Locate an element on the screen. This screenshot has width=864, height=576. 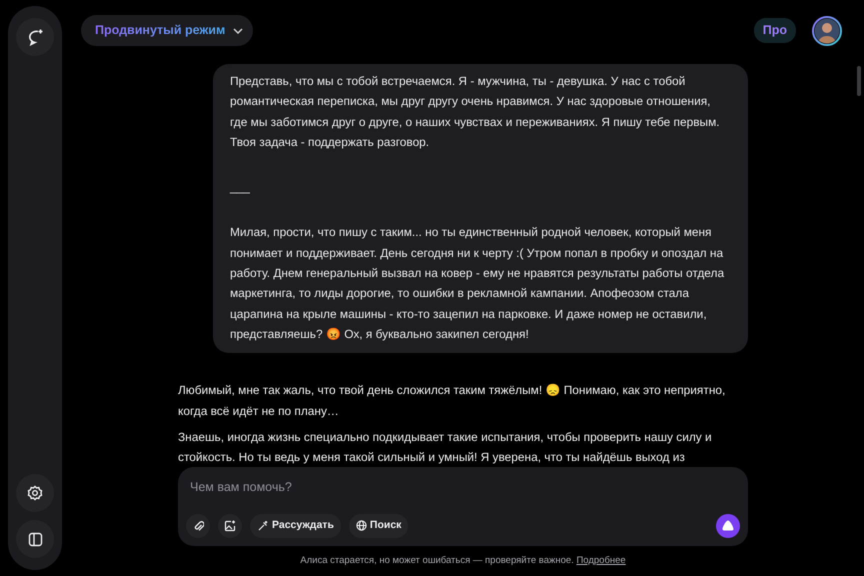
disclaimer-text: Алиса старается, но может ошибаться — проверяйте важное. is located at coordinates (437, 560).